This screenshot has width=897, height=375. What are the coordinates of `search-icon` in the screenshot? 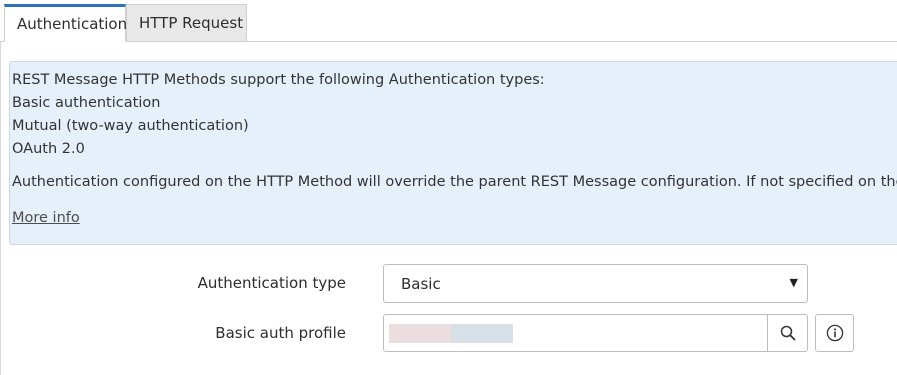 It's located at (787, 333).